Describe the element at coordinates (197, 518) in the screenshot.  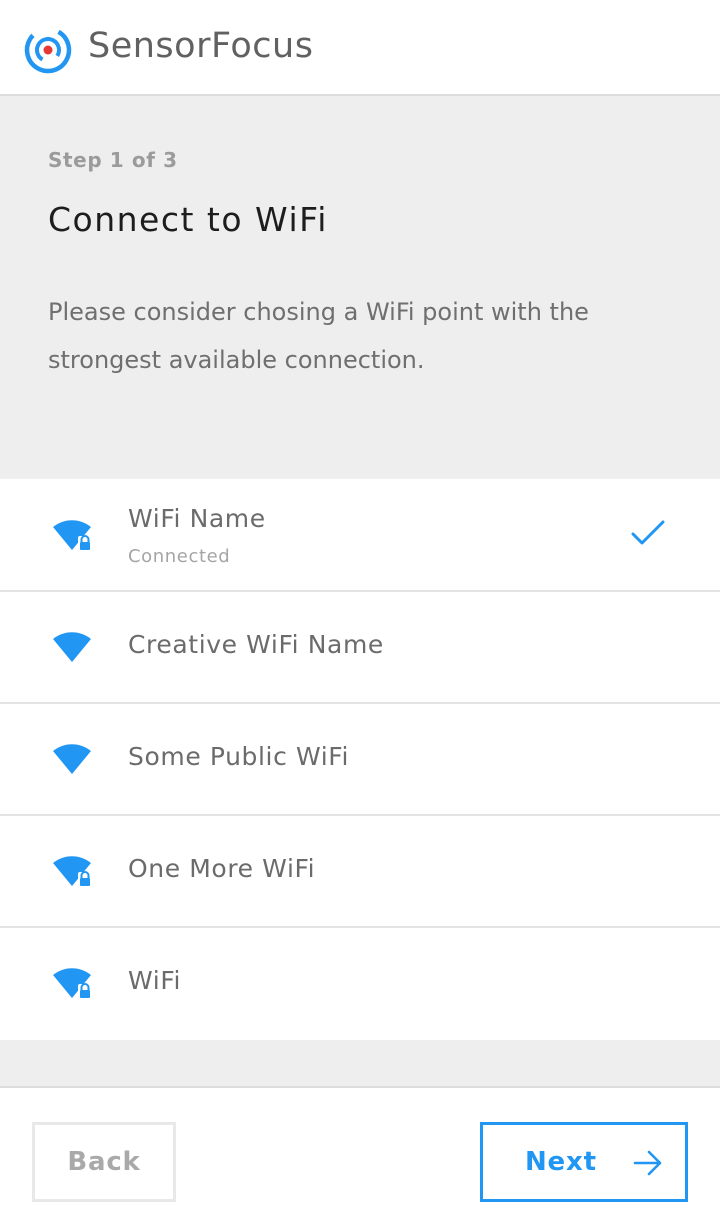
I see `network-name: WiFi Name` at that location.